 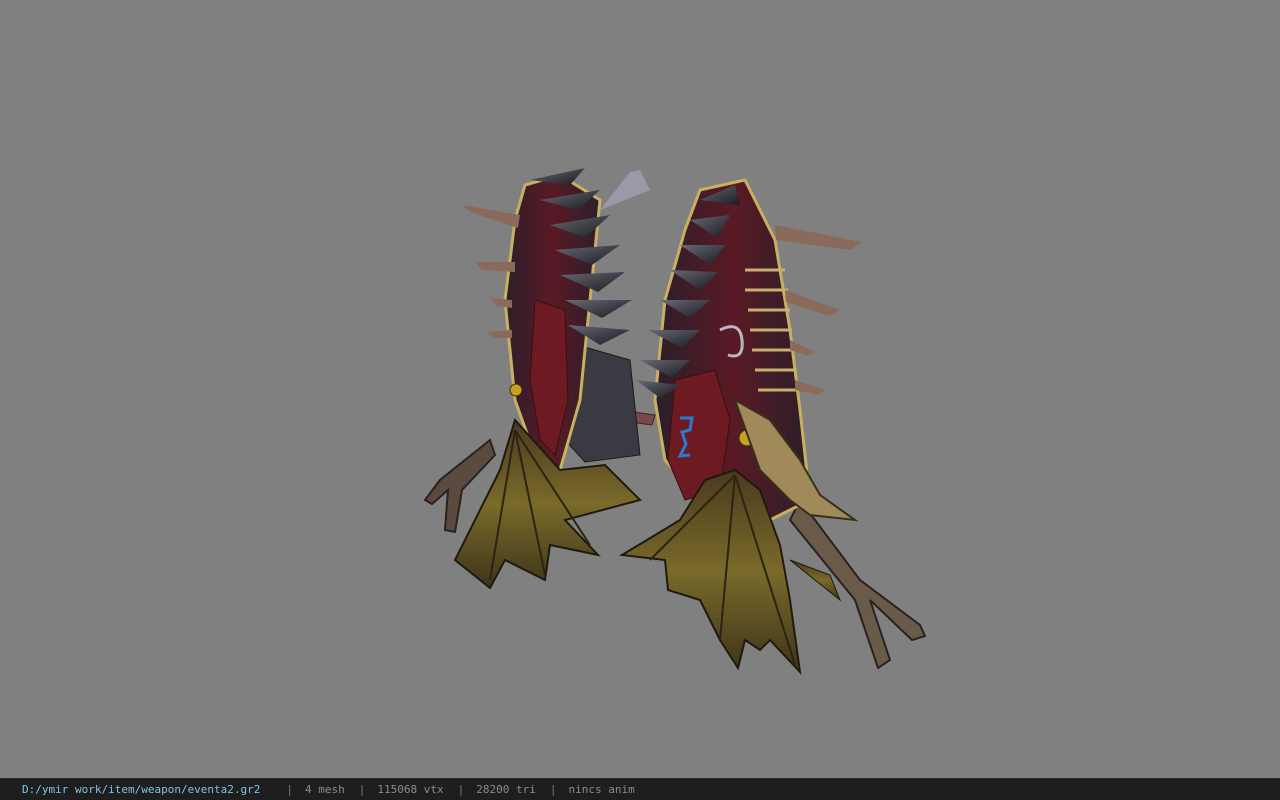 What do you see at coordinates (857, 584) in the screenshot?
I see `handle-branch-right` at bounding box center [857, 584].